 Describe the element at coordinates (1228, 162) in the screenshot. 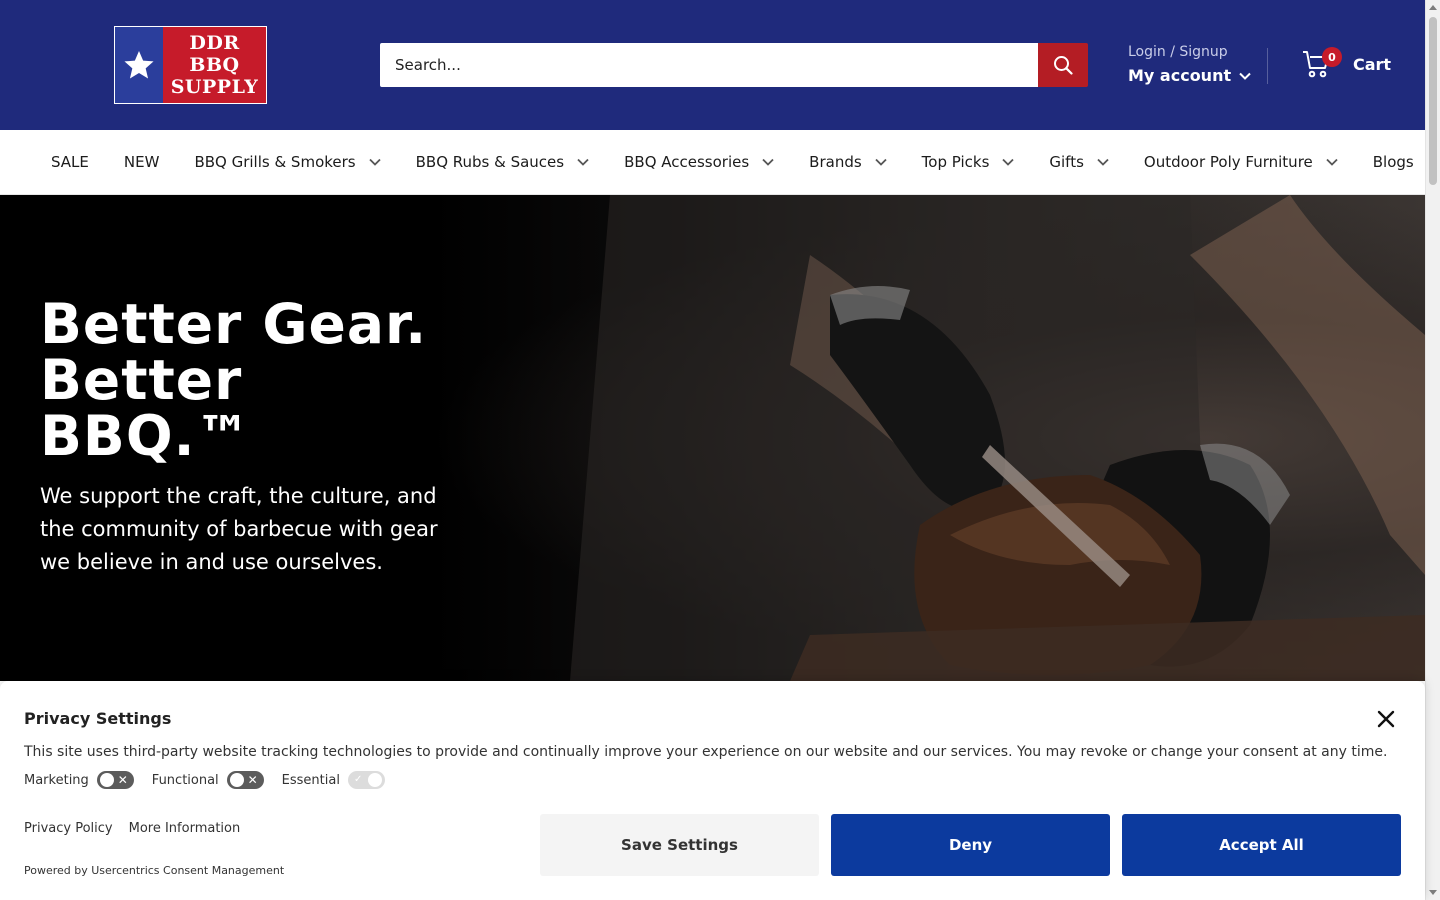

I see `nav-label: Outdoor Poly Furniture` at that location.